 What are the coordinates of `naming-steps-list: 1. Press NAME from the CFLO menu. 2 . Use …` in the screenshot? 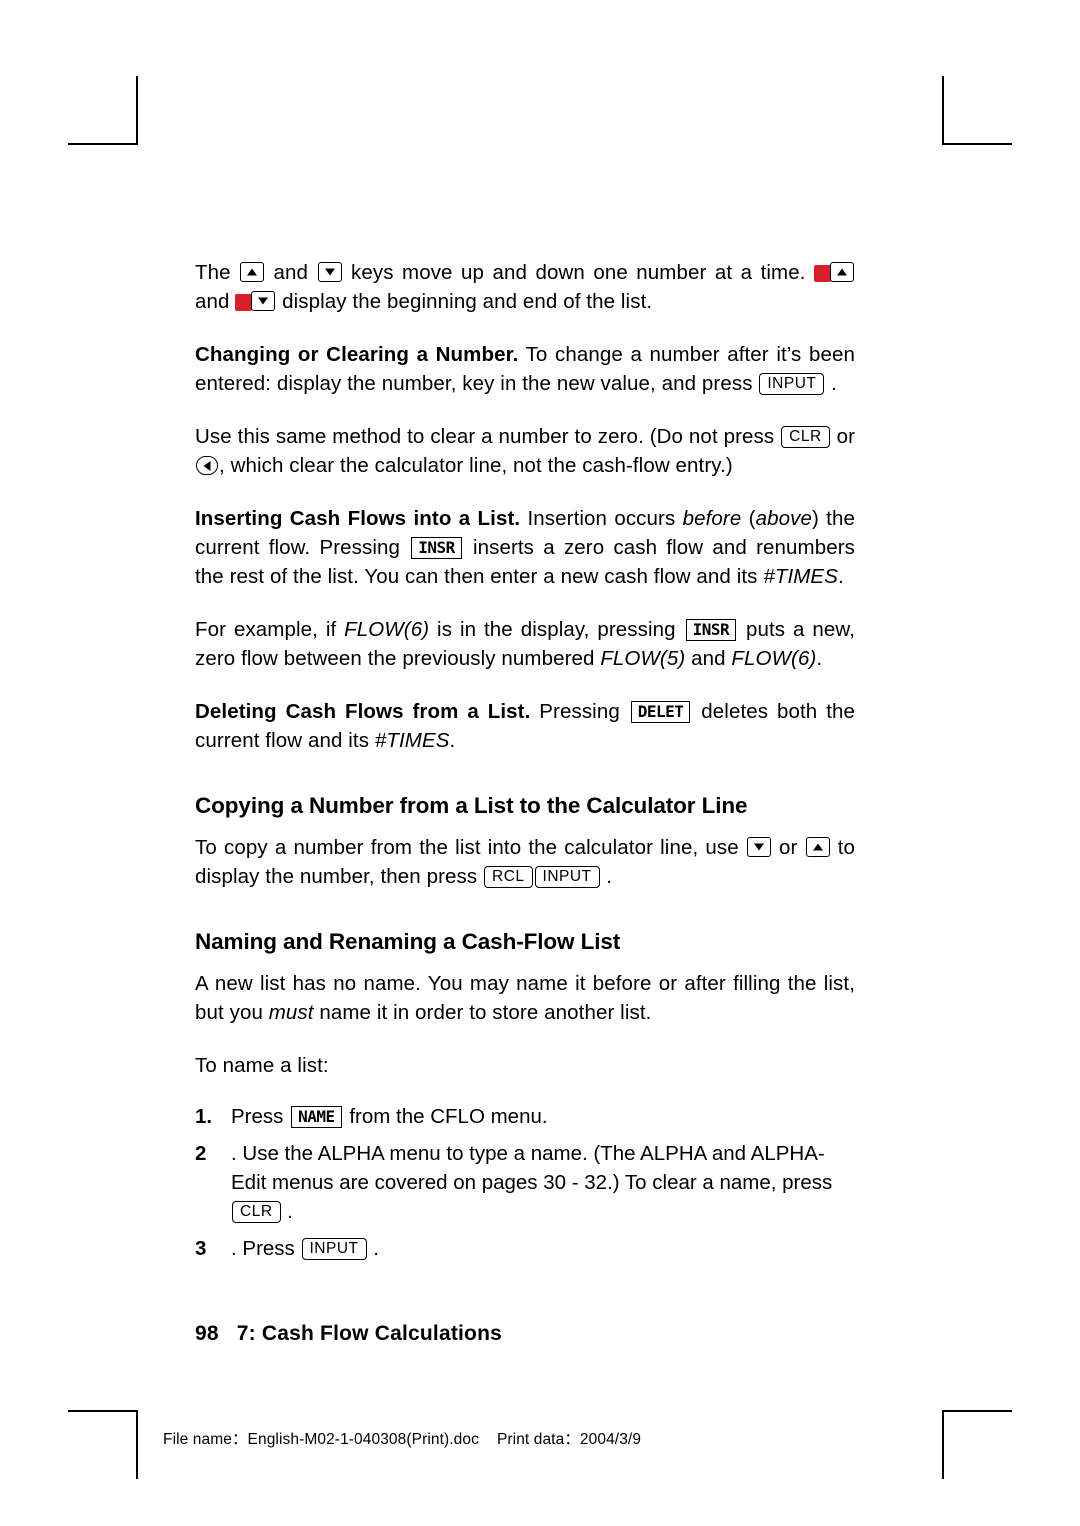 It's located at (525, 1182).